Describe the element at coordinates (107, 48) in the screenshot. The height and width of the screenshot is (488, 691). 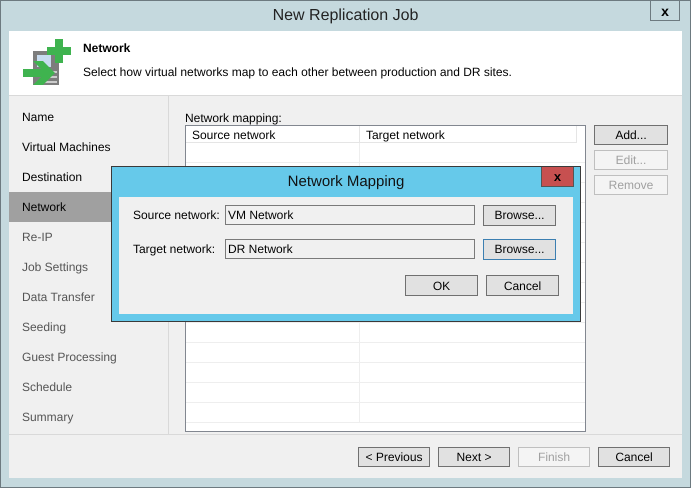
I see `header-title: Network` at that location.